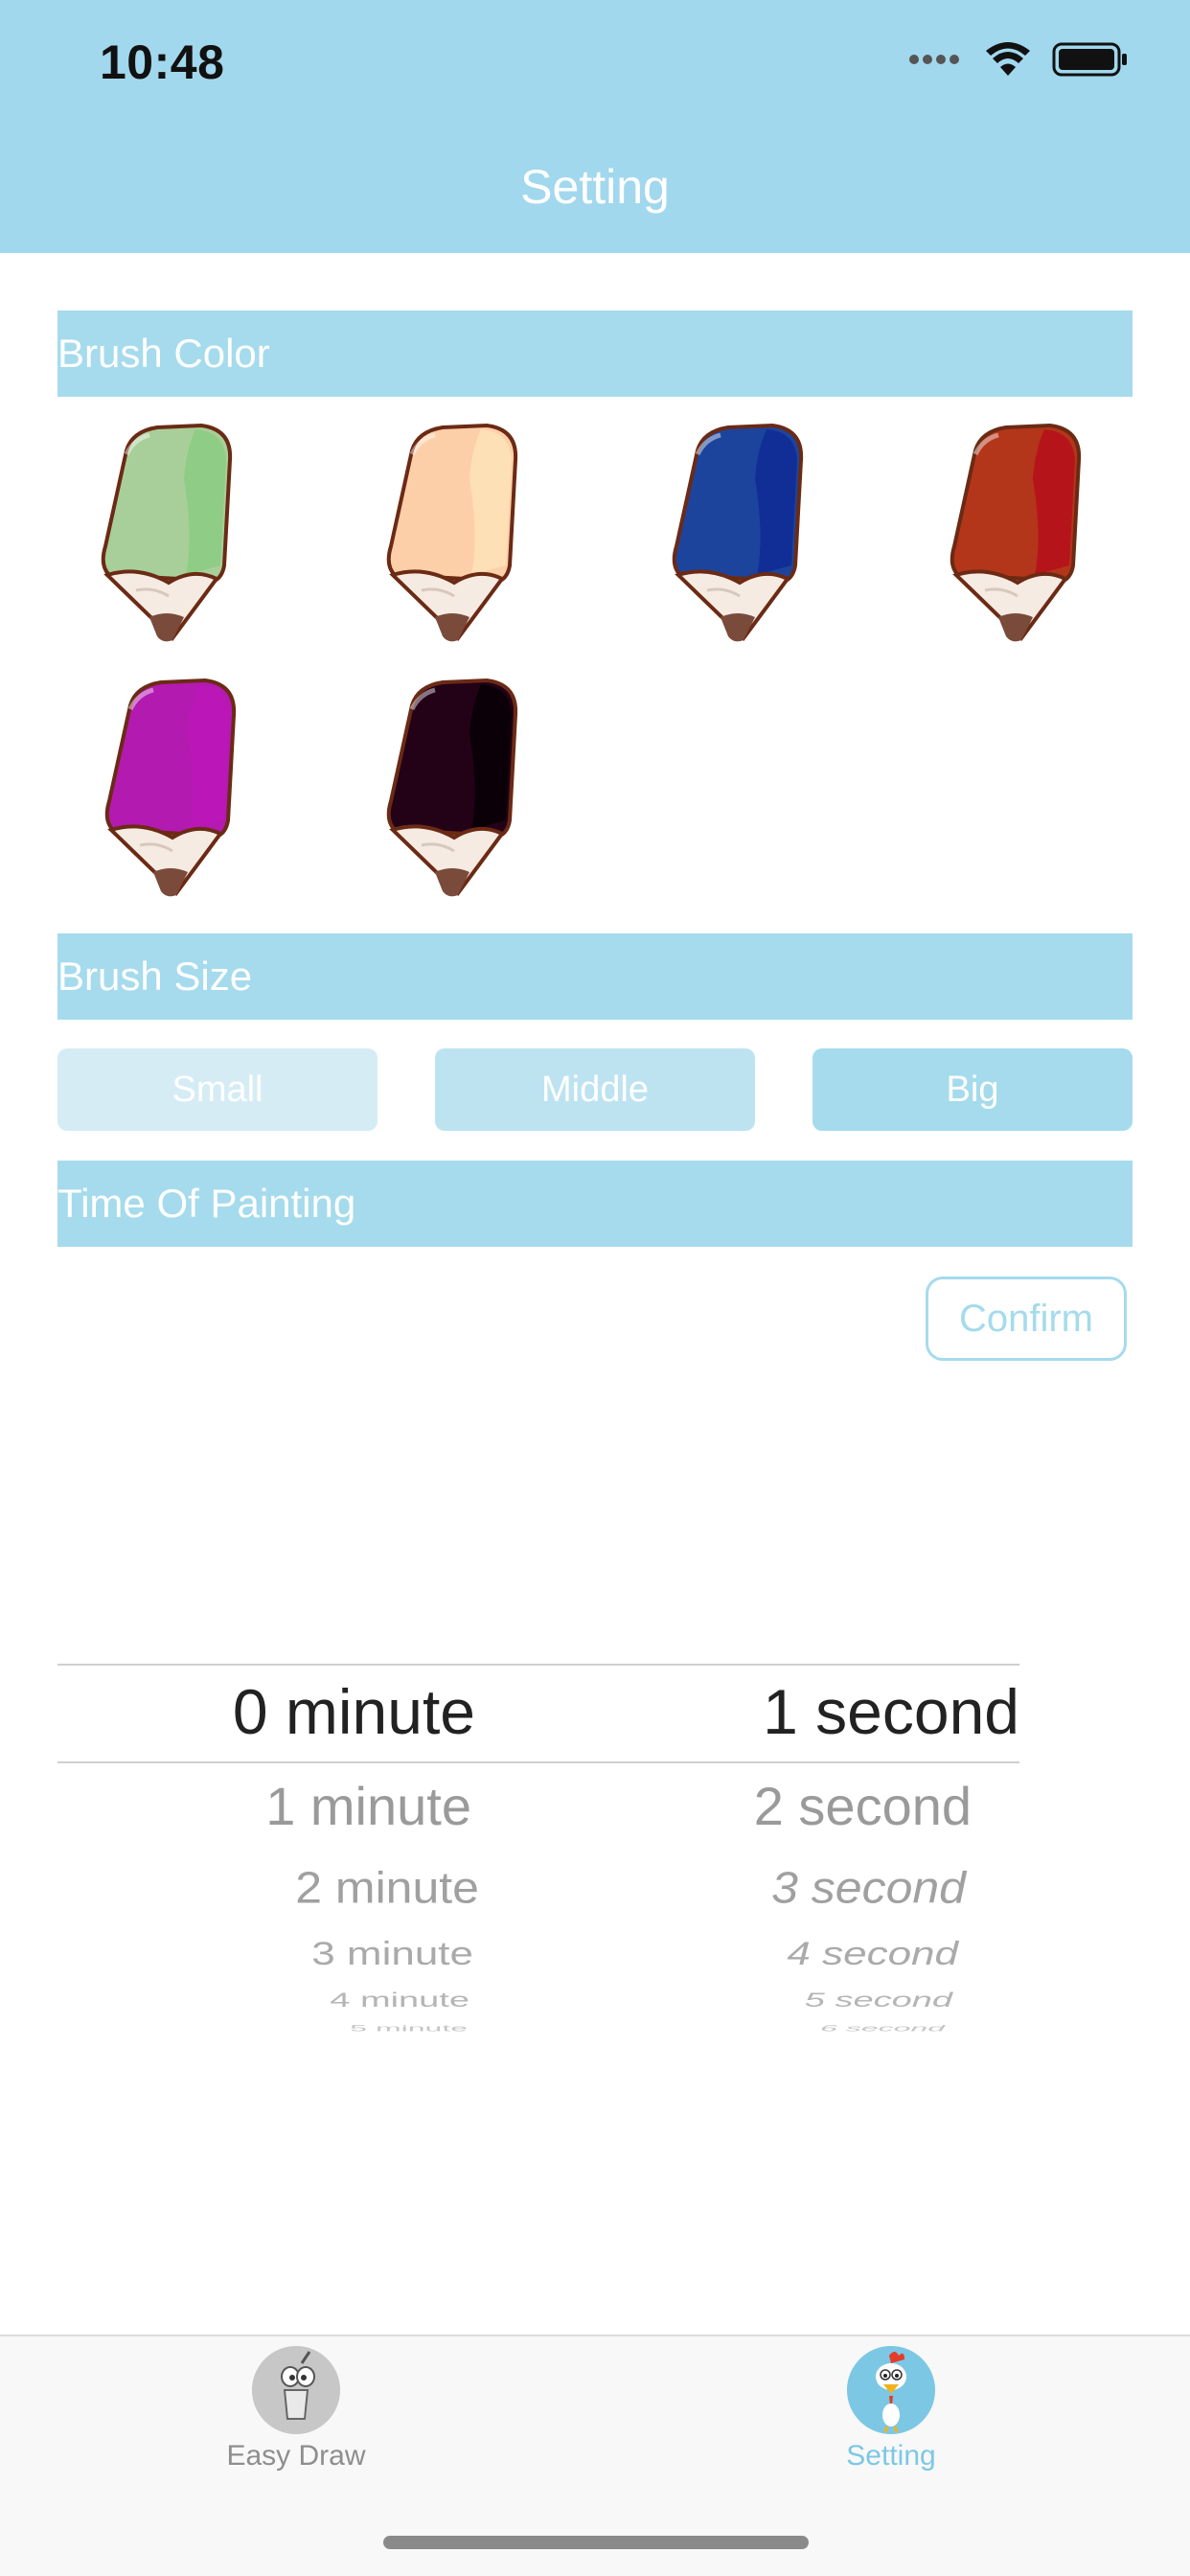 The height and width of the screenshot is (2576, 1190). Describe the element at coordinates (296, 2456) in the screenshot. I see `tab-label: Easy Draw` at that location.